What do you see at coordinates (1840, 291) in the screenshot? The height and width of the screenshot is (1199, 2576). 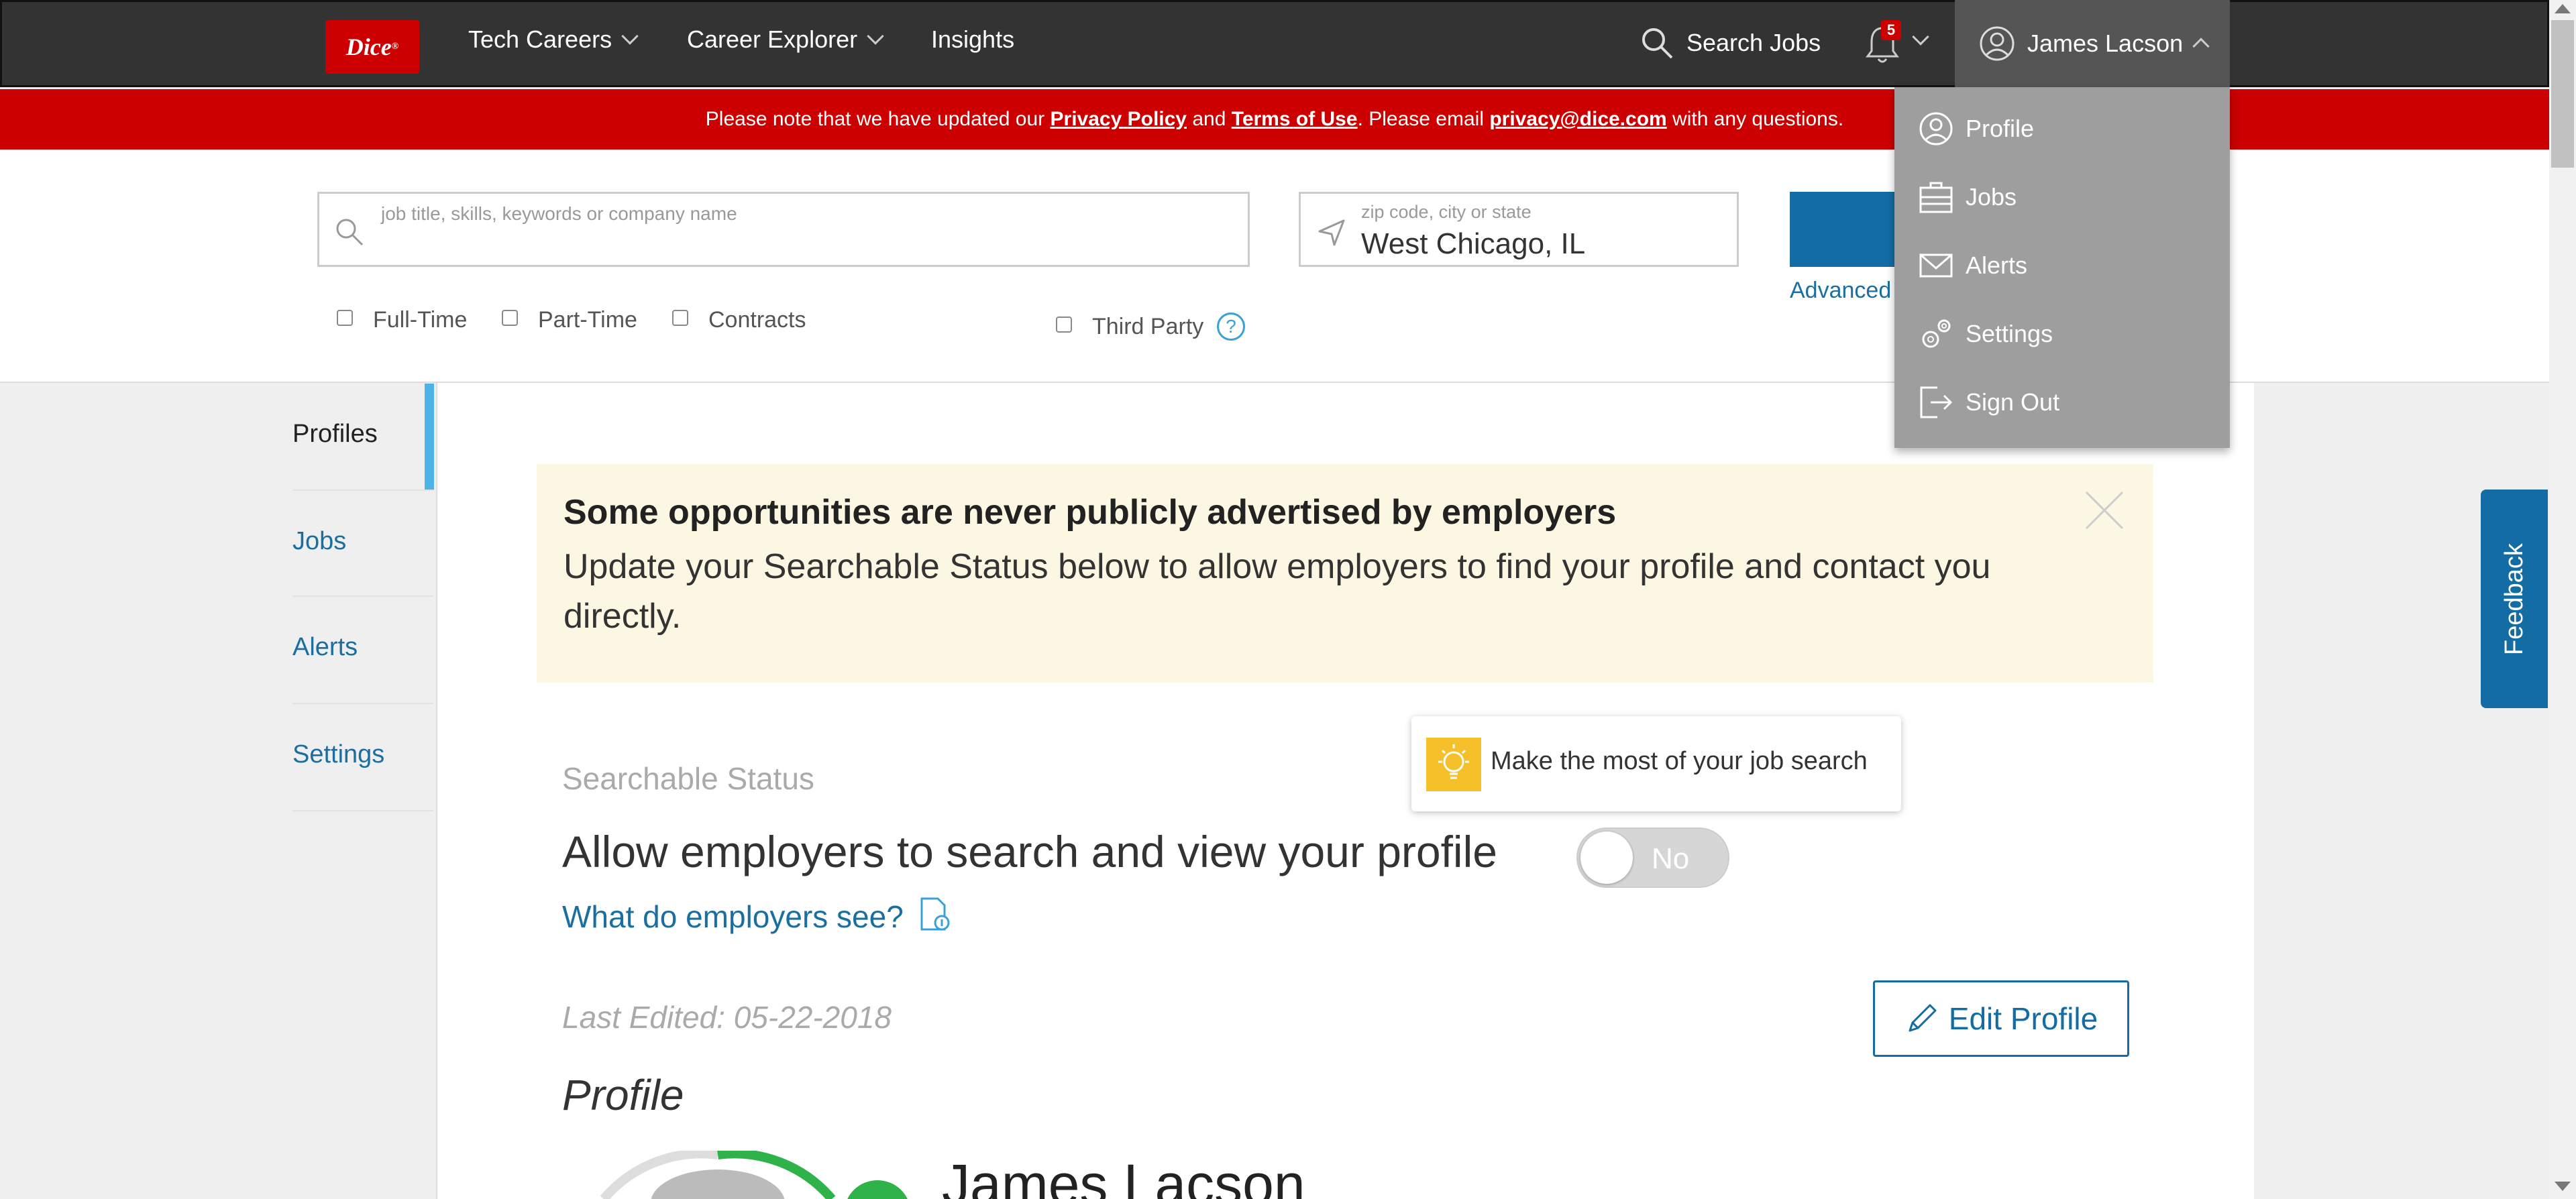 I see `advanced-search-link: Advanced` at bounding box center [1840, 291].